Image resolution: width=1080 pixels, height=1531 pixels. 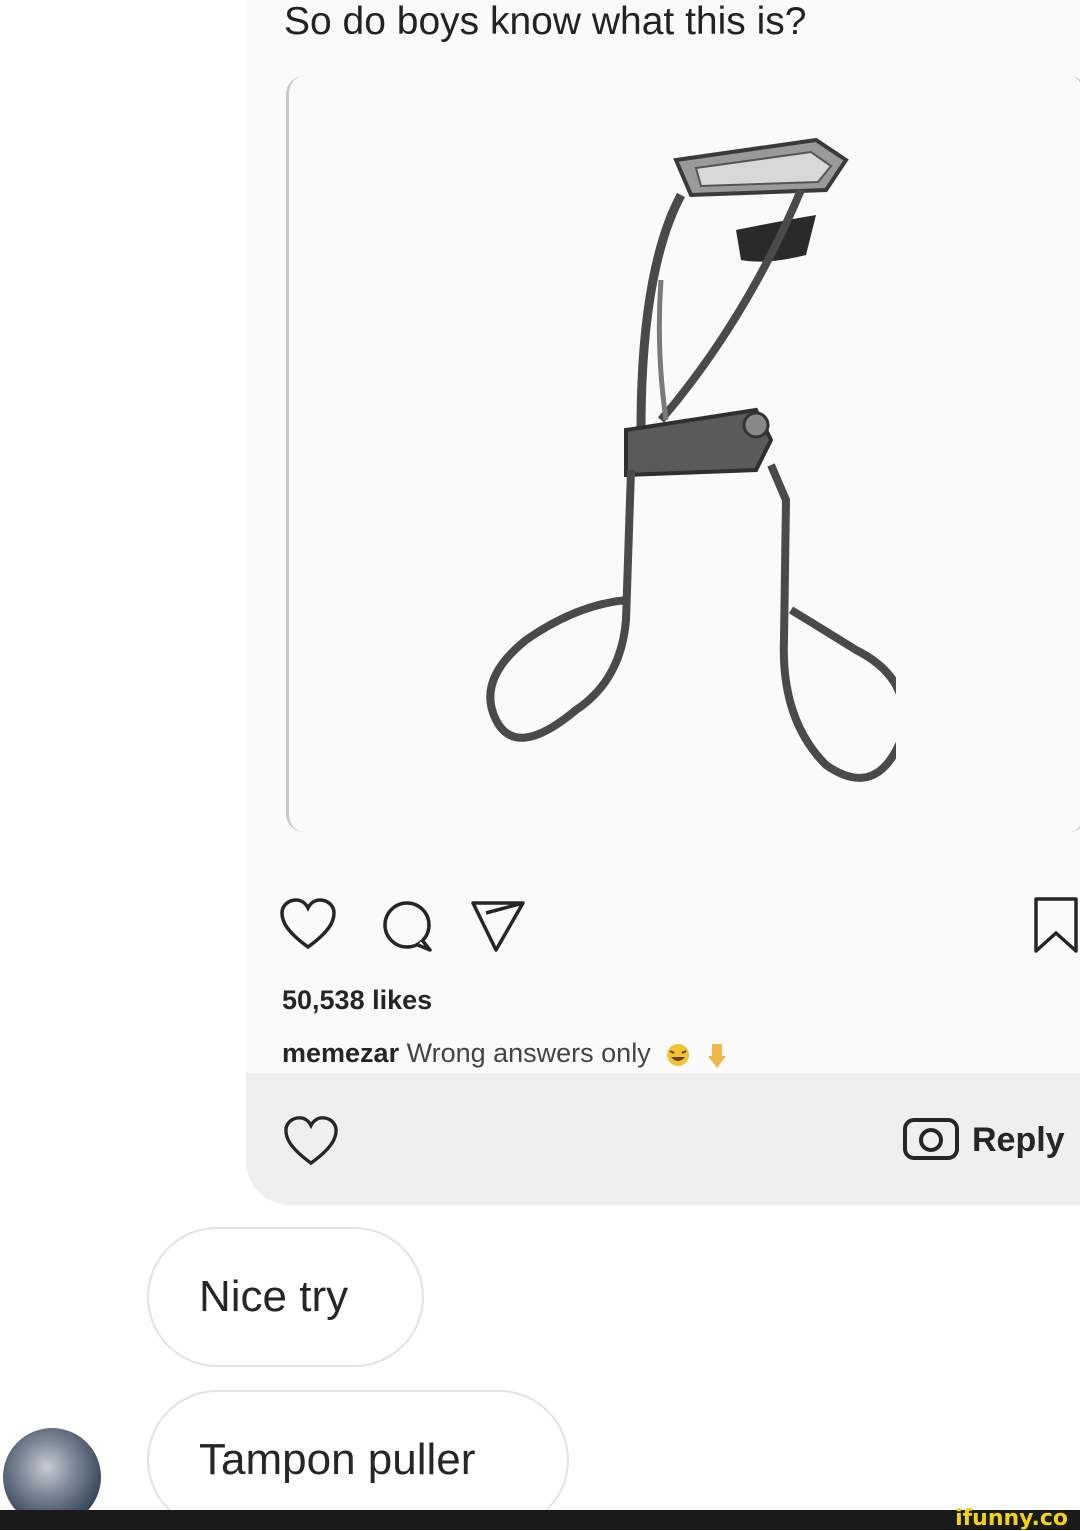 I want to click on message-text: Nice try, so click(x=274, y=1296).